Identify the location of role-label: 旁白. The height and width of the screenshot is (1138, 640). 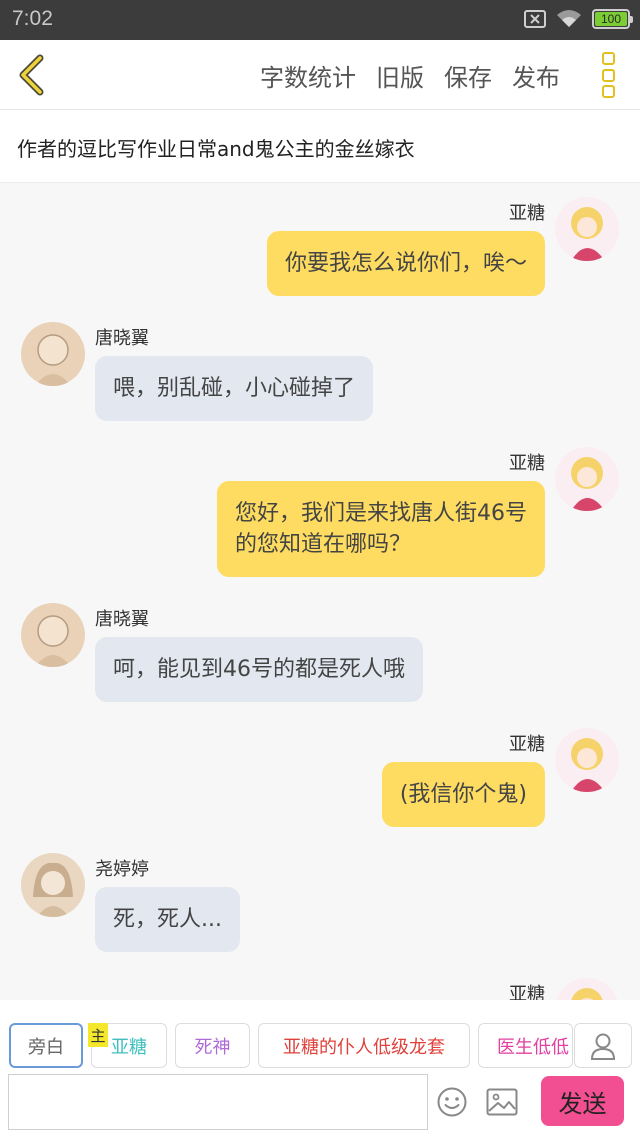
(46, 1047).